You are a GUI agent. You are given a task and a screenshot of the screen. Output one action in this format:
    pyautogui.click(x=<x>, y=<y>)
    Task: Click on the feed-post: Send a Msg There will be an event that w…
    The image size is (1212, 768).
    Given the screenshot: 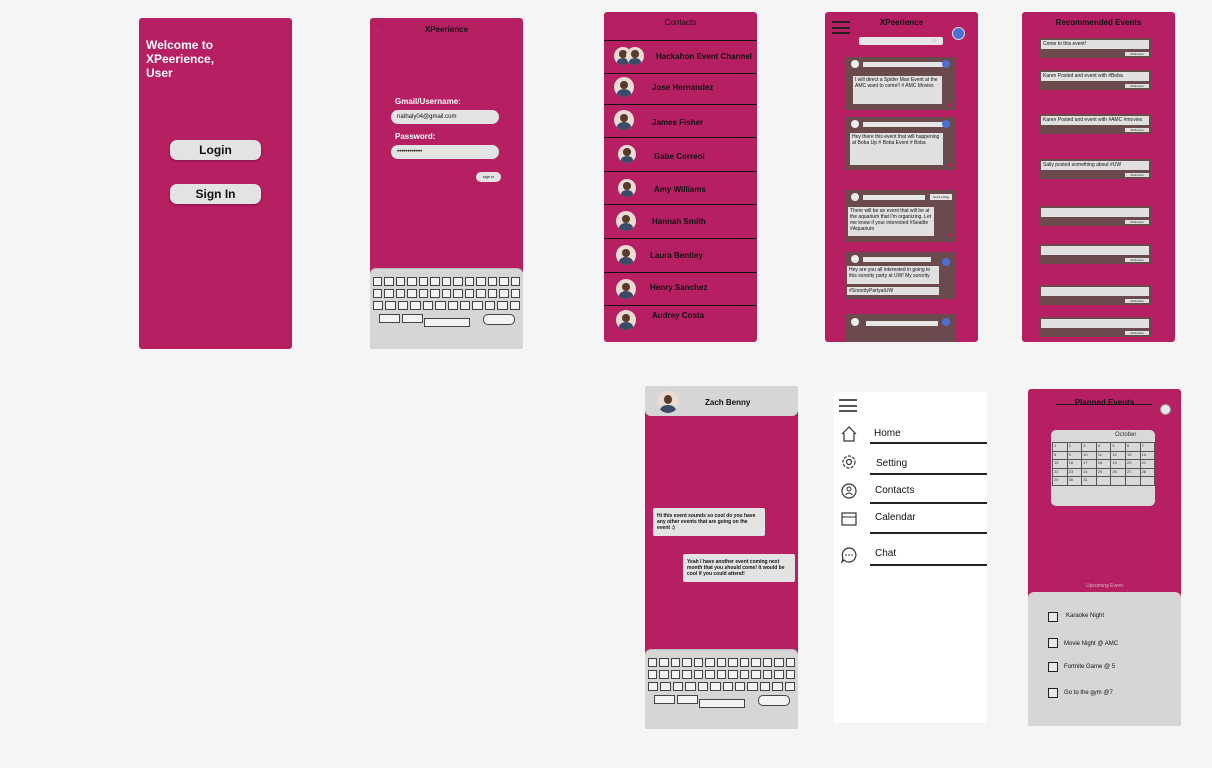 What is the action you would take?
    pyautogui.click(x=900, y=216)
    